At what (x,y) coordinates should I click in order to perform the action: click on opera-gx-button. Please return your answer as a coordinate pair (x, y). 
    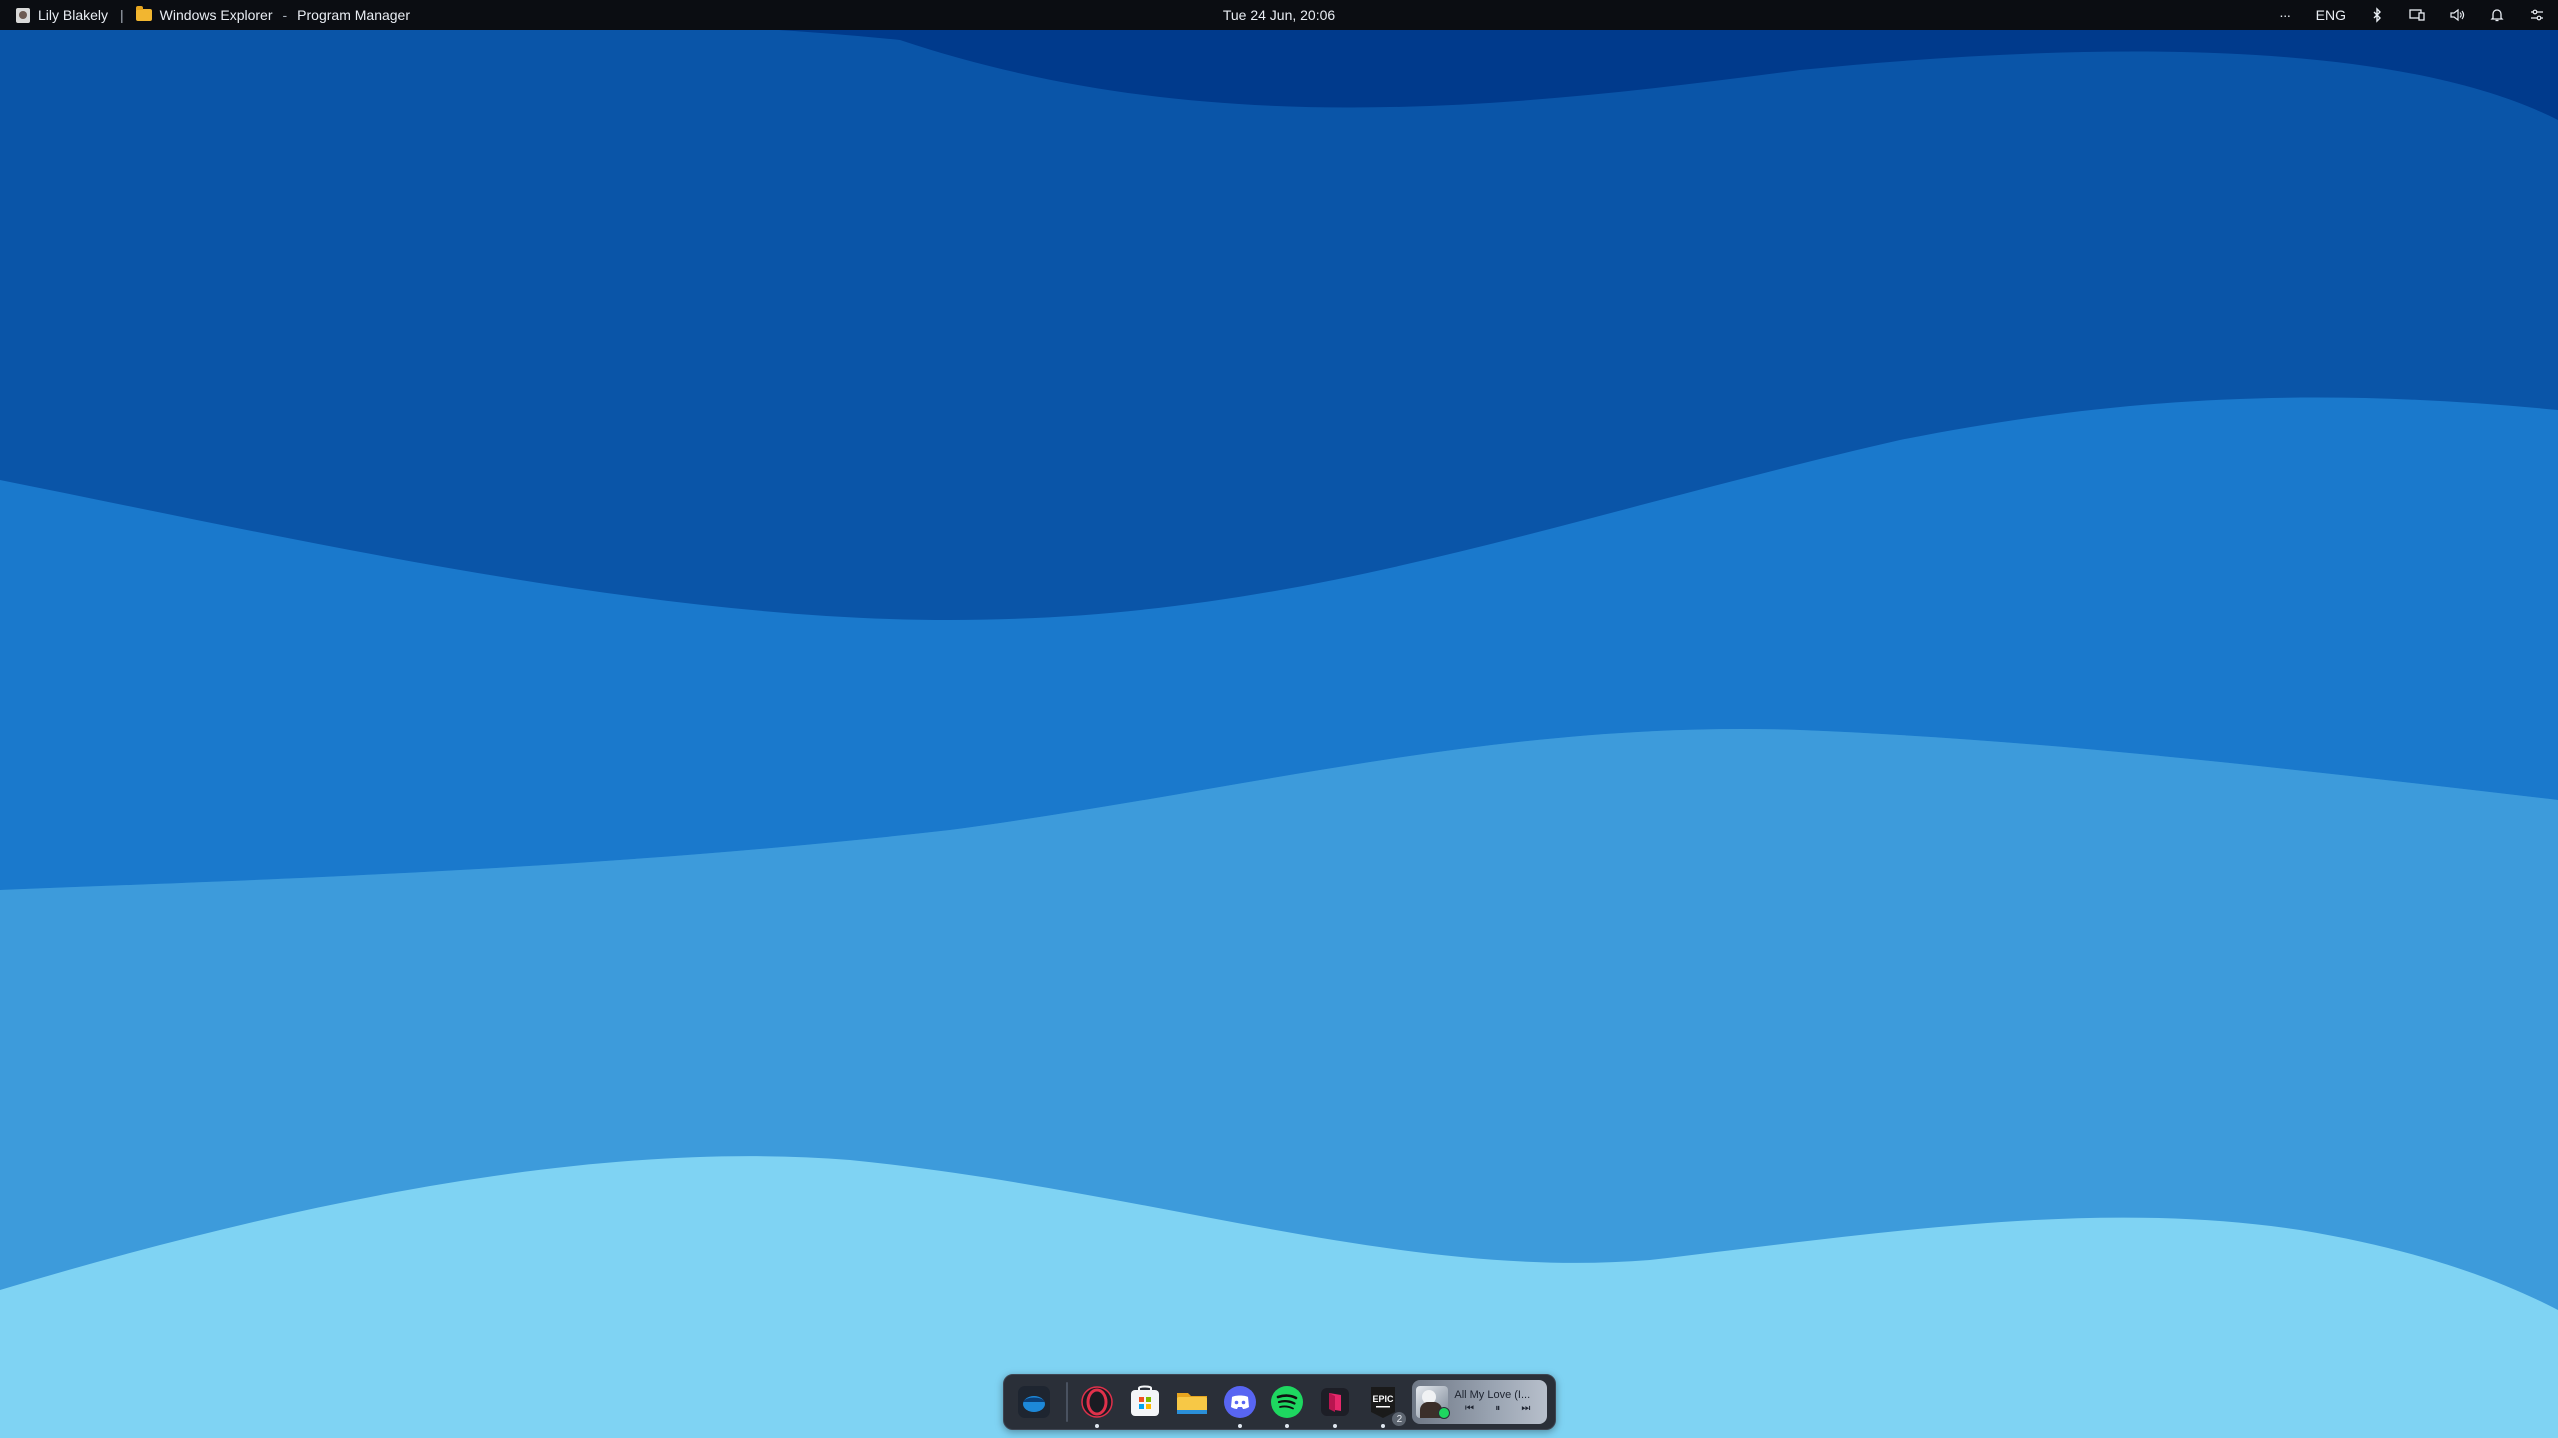
    Looking at the image, I should click on (1098, 1404).